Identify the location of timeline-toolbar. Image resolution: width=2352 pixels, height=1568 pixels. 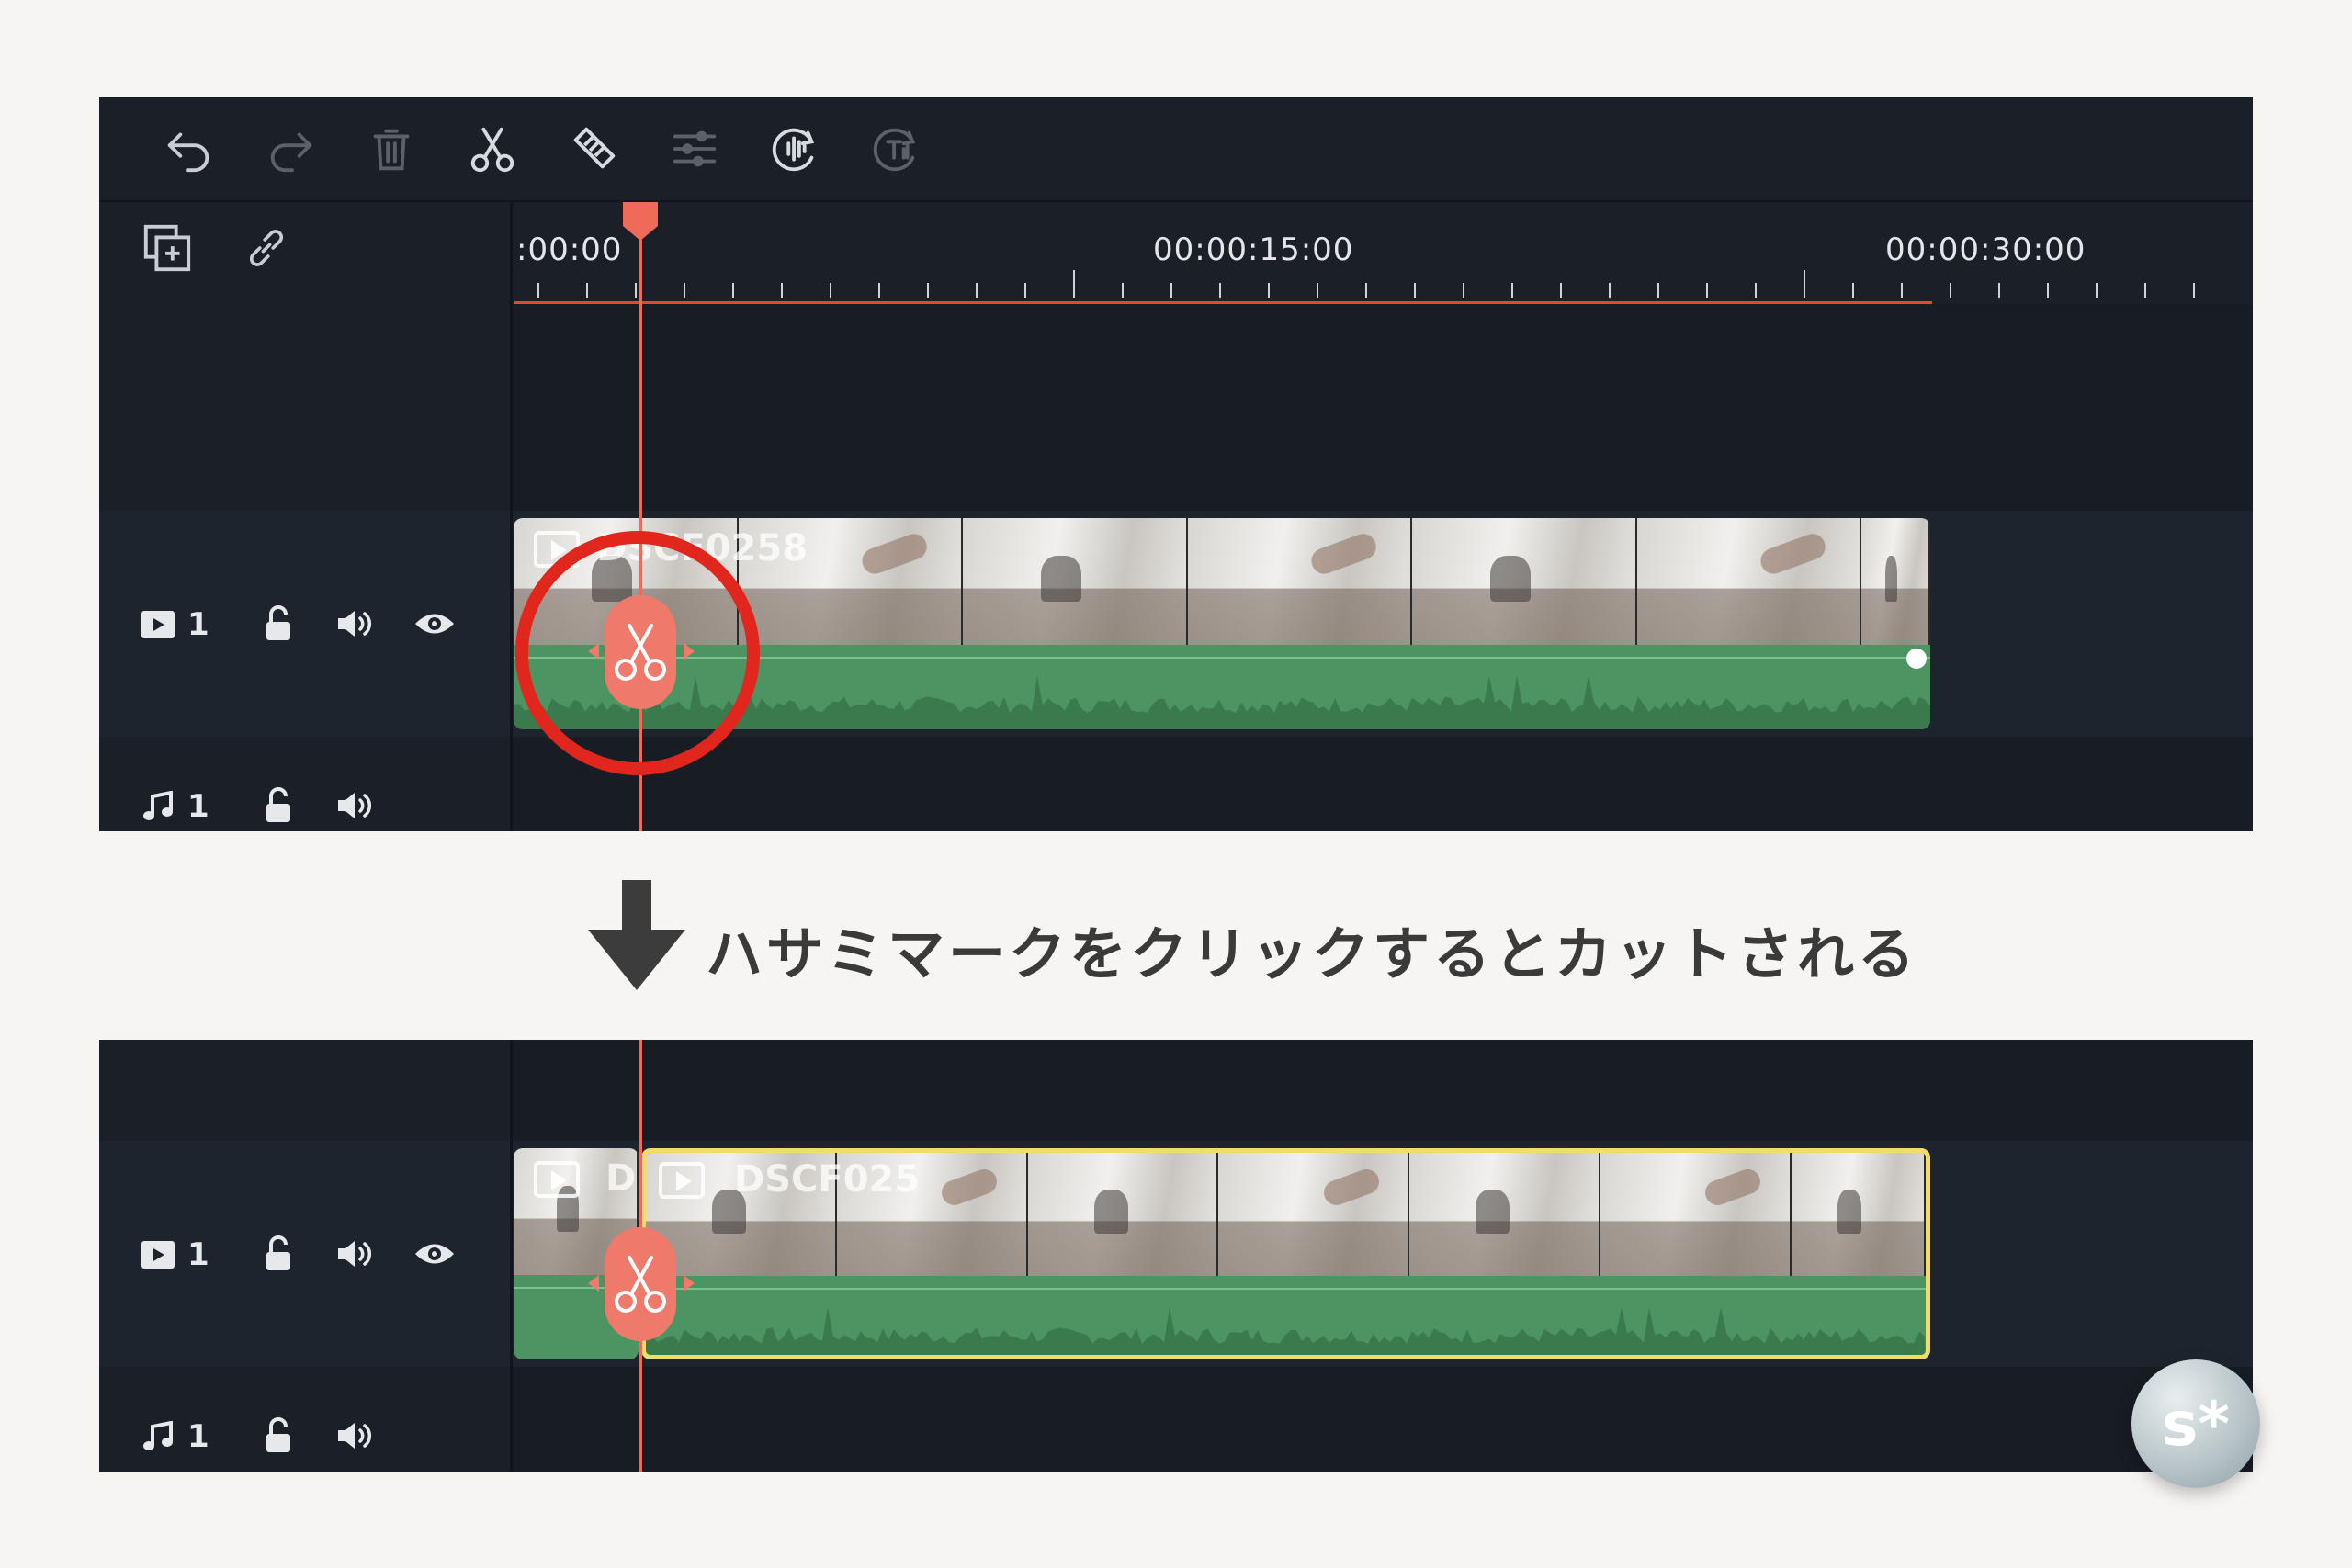
(1176, 149).